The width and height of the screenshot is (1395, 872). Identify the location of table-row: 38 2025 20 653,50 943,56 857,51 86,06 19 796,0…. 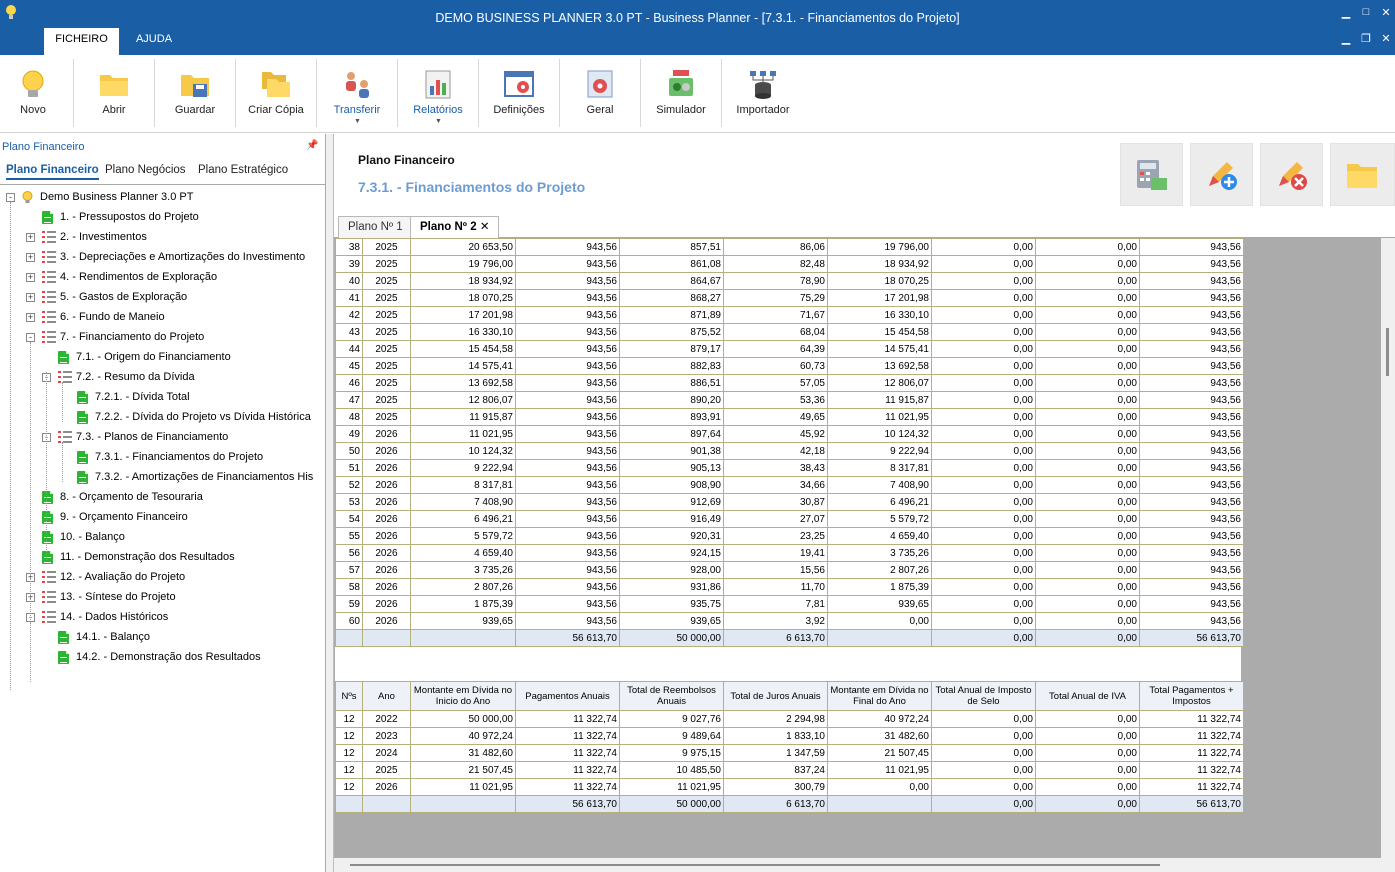
(789, 247).